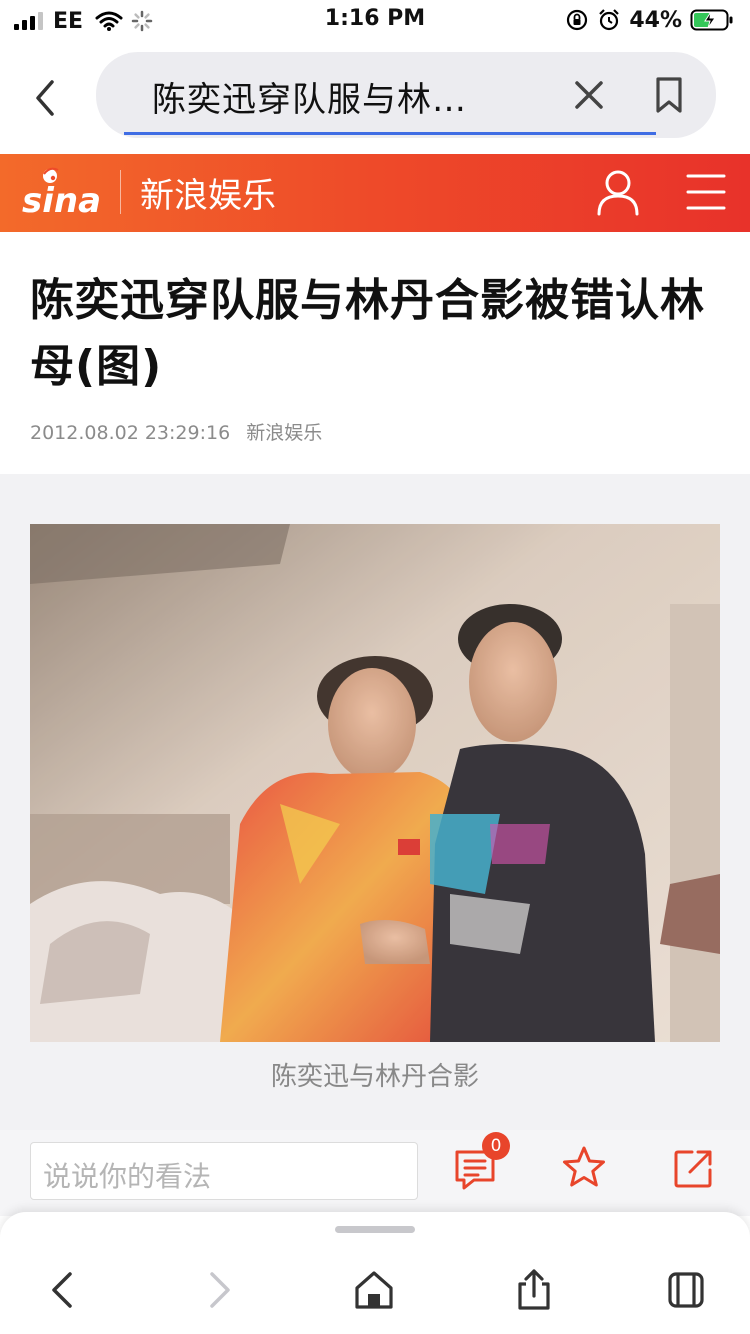 Image resolution: width=750 pixels, height=1334 pixels. What do you see at coordinates (390, 133) in the screenshot?
I see `page-load-progress-bar` at bounding box center [390, 133].